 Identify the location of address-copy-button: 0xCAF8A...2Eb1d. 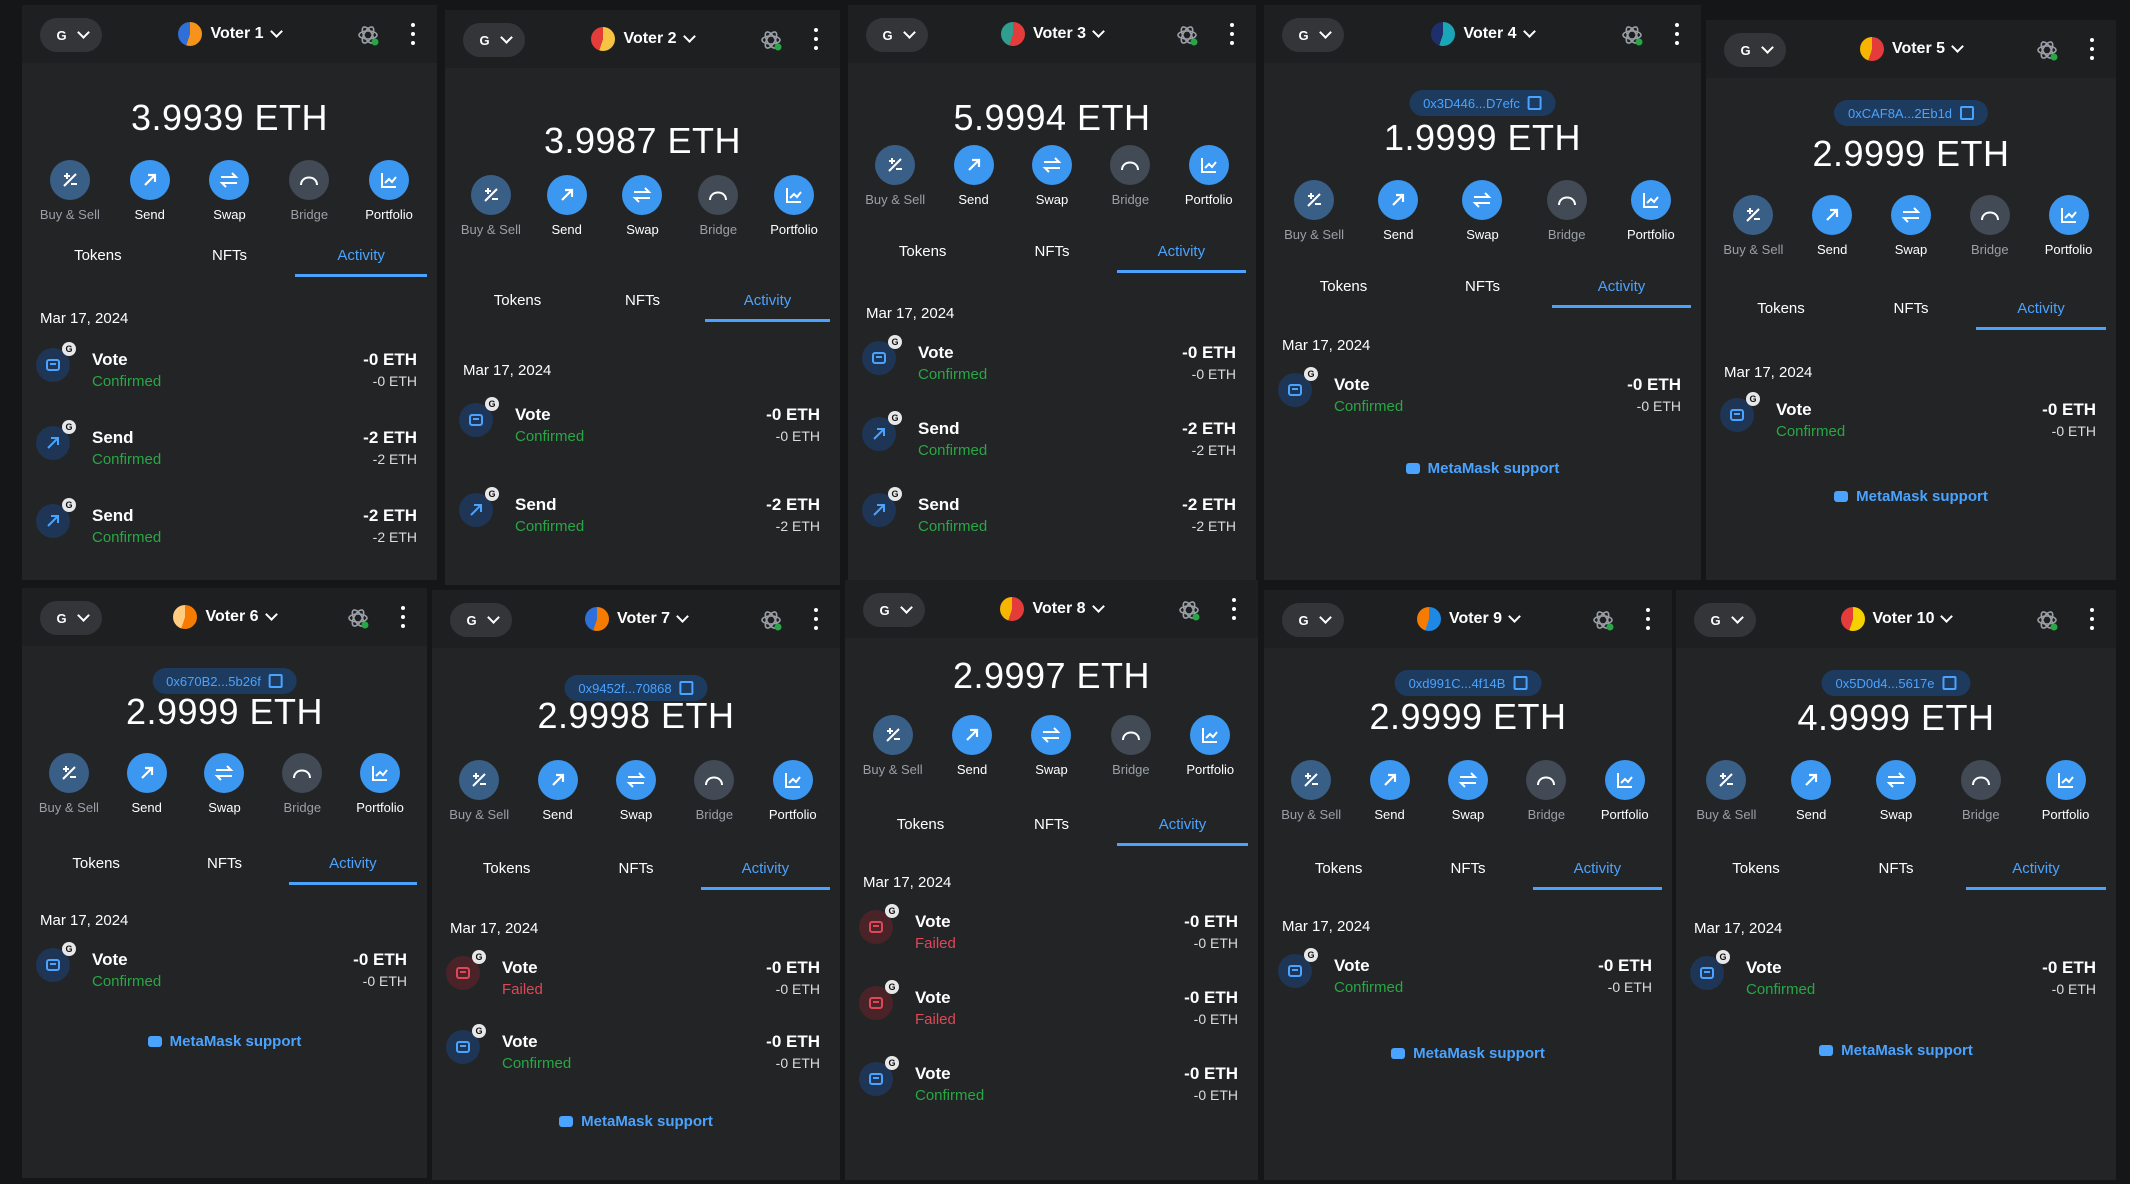
(1911, 113).